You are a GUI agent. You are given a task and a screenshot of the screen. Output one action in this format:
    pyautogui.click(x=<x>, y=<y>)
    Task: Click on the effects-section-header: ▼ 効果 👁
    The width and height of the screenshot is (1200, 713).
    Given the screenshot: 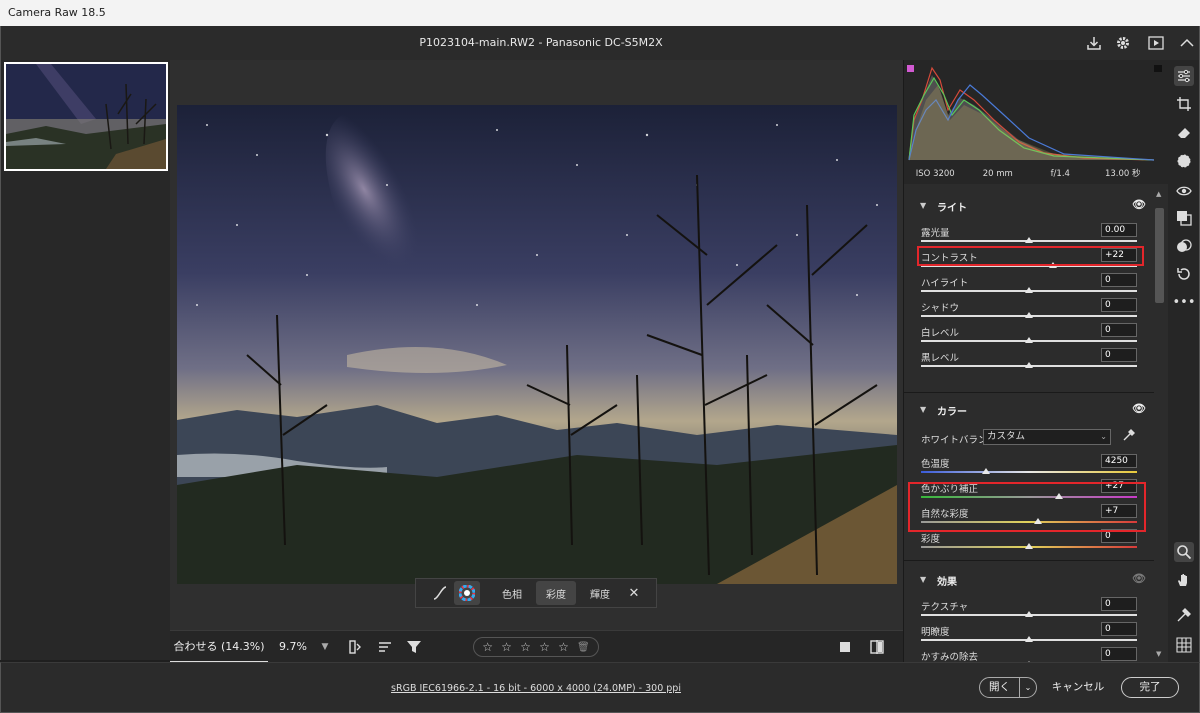 What is the action you would take?
    pyautogui.click(x=1029, y=580)
    